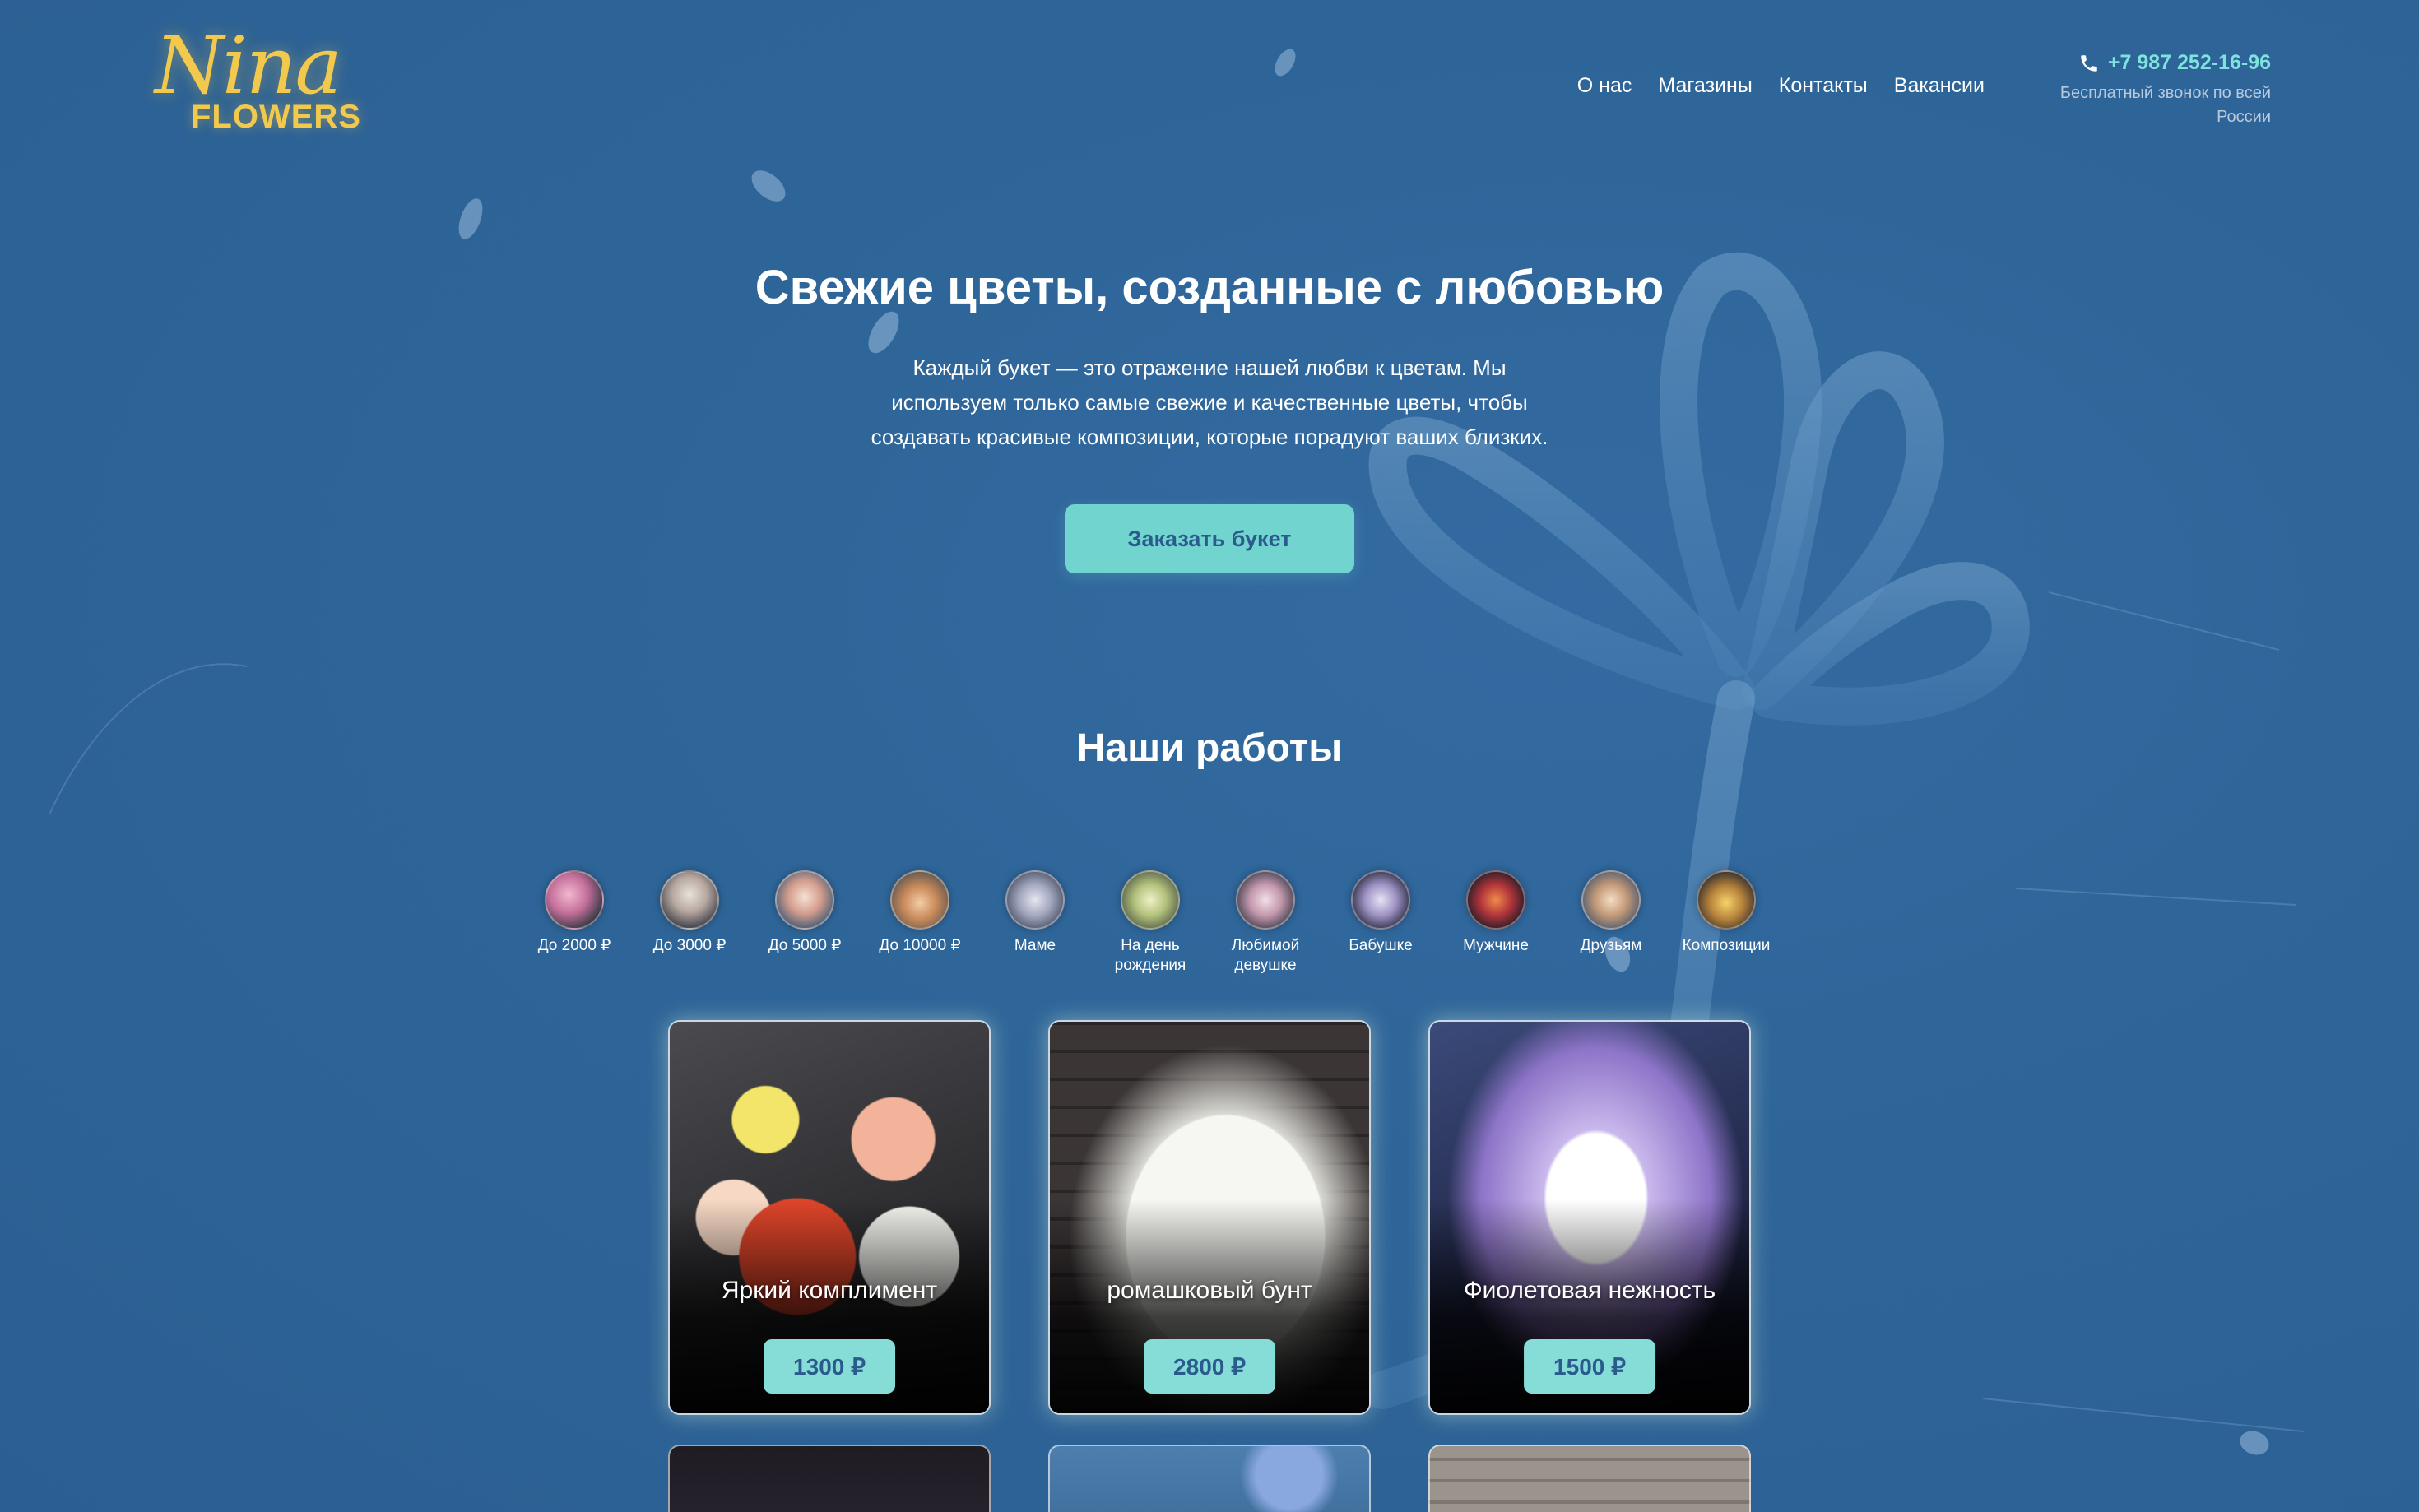 Image resolution: width=2419 pixels, height=1512 pixels. What do you see at coordinates (829, 1217) in the screenshot?
I see `product-card: Яркий комплимент 1300 ₽` at bounding box center [829, 1217].